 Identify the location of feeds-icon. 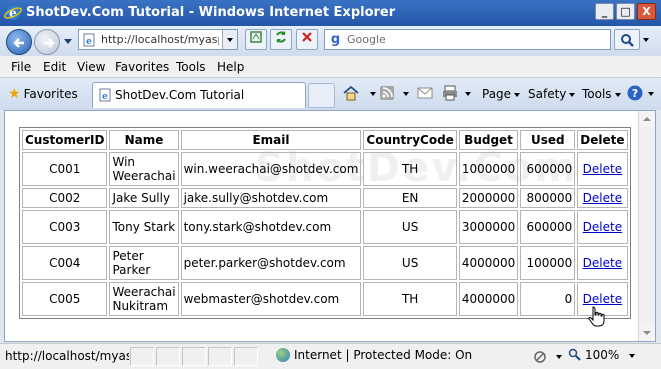
(387, 93).